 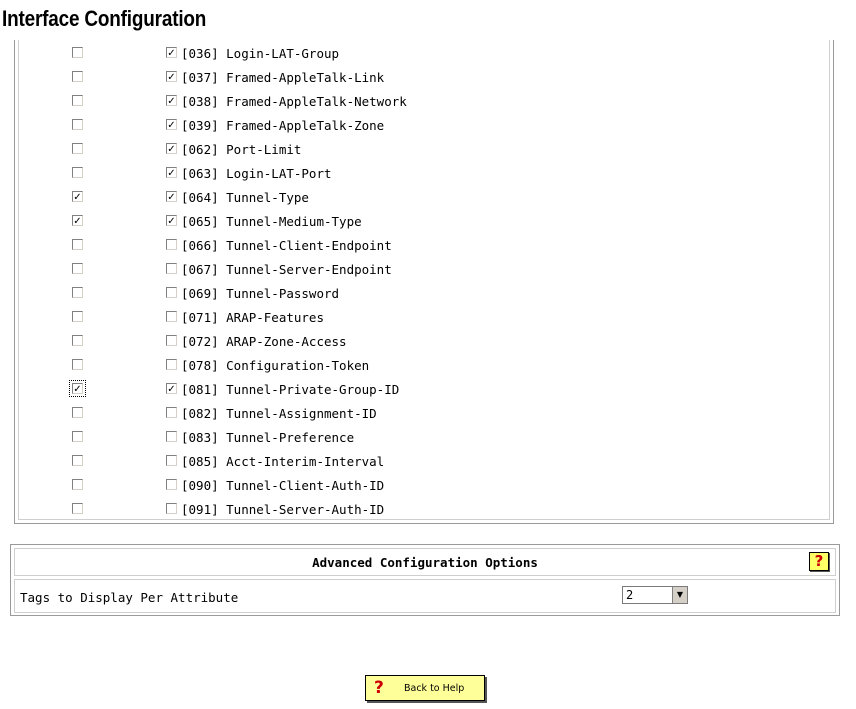 What do you see at coordinates (283, 461) in the screenshot?
I see `attribute-label: [085] Acct-Interim-Interval` at bounding box center [283, 461].